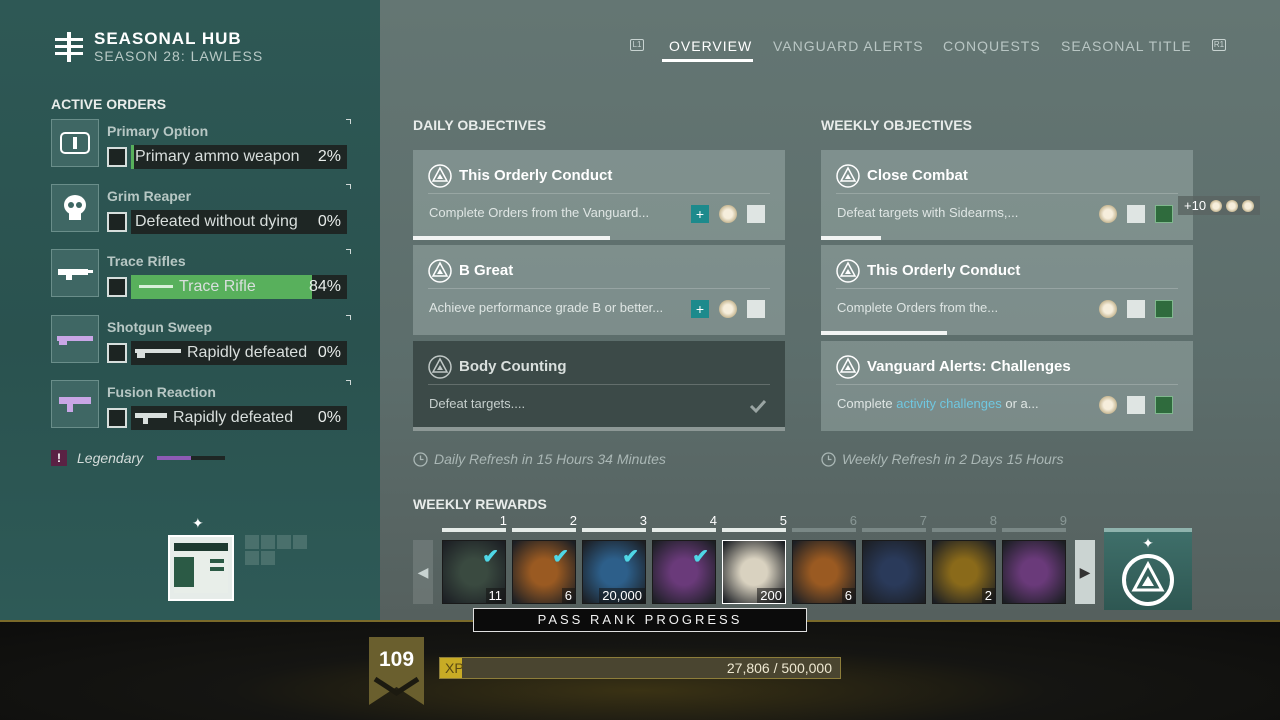 The width and height of the screenshot is (1280, 720). What do you see at coordinates (754, 572) in the screenshot?
I see `reward-item: 200` at bounding box center [754, 572].